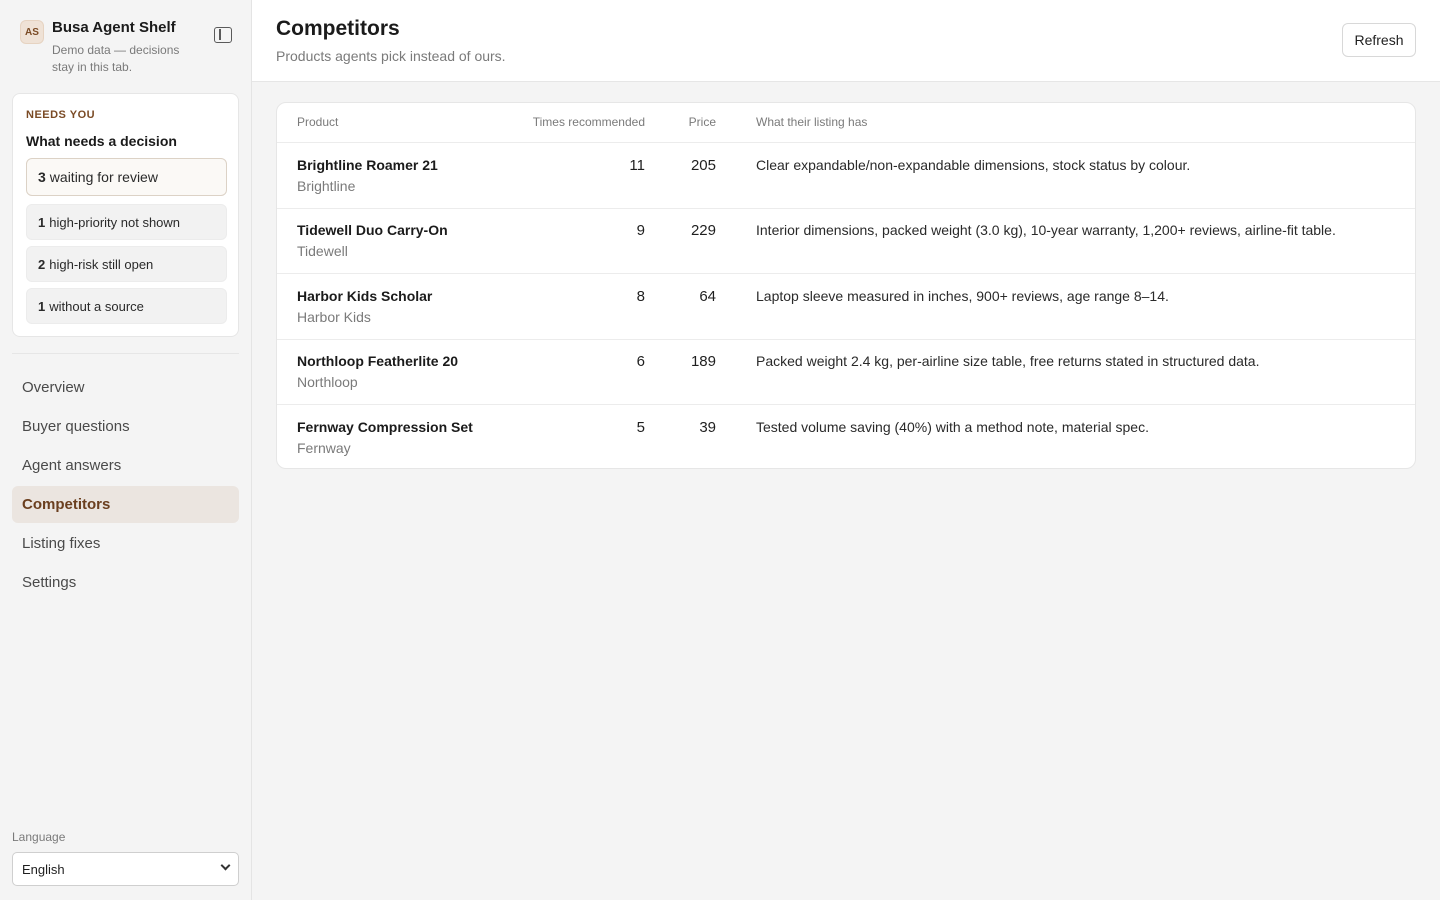  Describe the element at coordinates (101, 264) in the screenshot. I see `needs-item-label: high-risk still open` at that location.